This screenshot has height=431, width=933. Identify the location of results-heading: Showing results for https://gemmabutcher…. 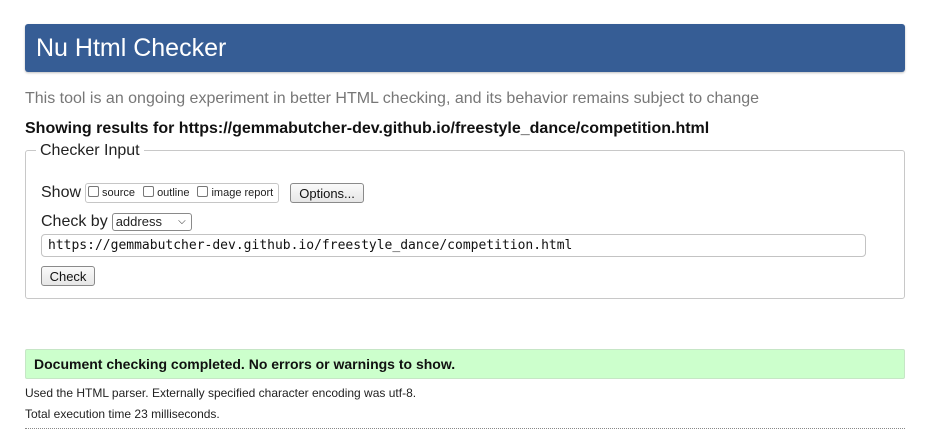
(367, 128).